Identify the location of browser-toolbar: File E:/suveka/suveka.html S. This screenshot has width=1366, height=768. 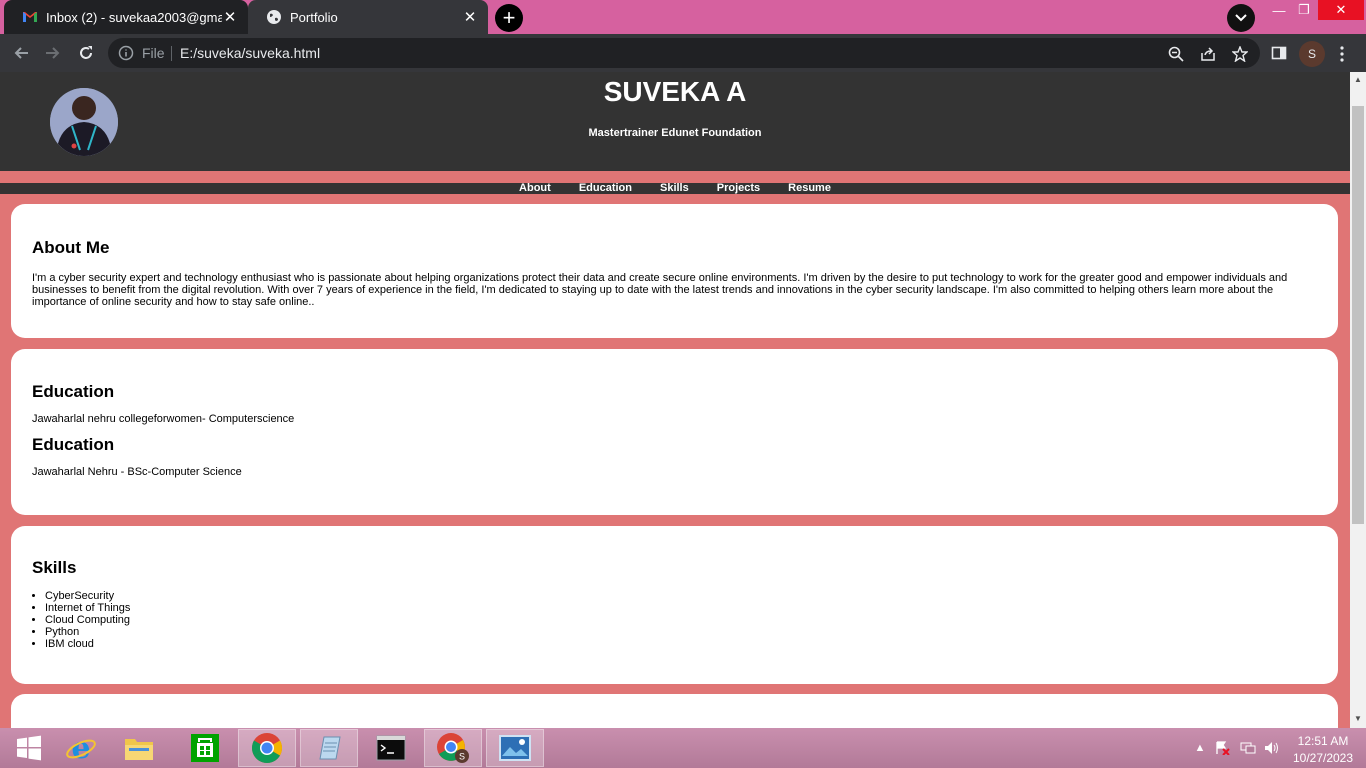
(683, 53).